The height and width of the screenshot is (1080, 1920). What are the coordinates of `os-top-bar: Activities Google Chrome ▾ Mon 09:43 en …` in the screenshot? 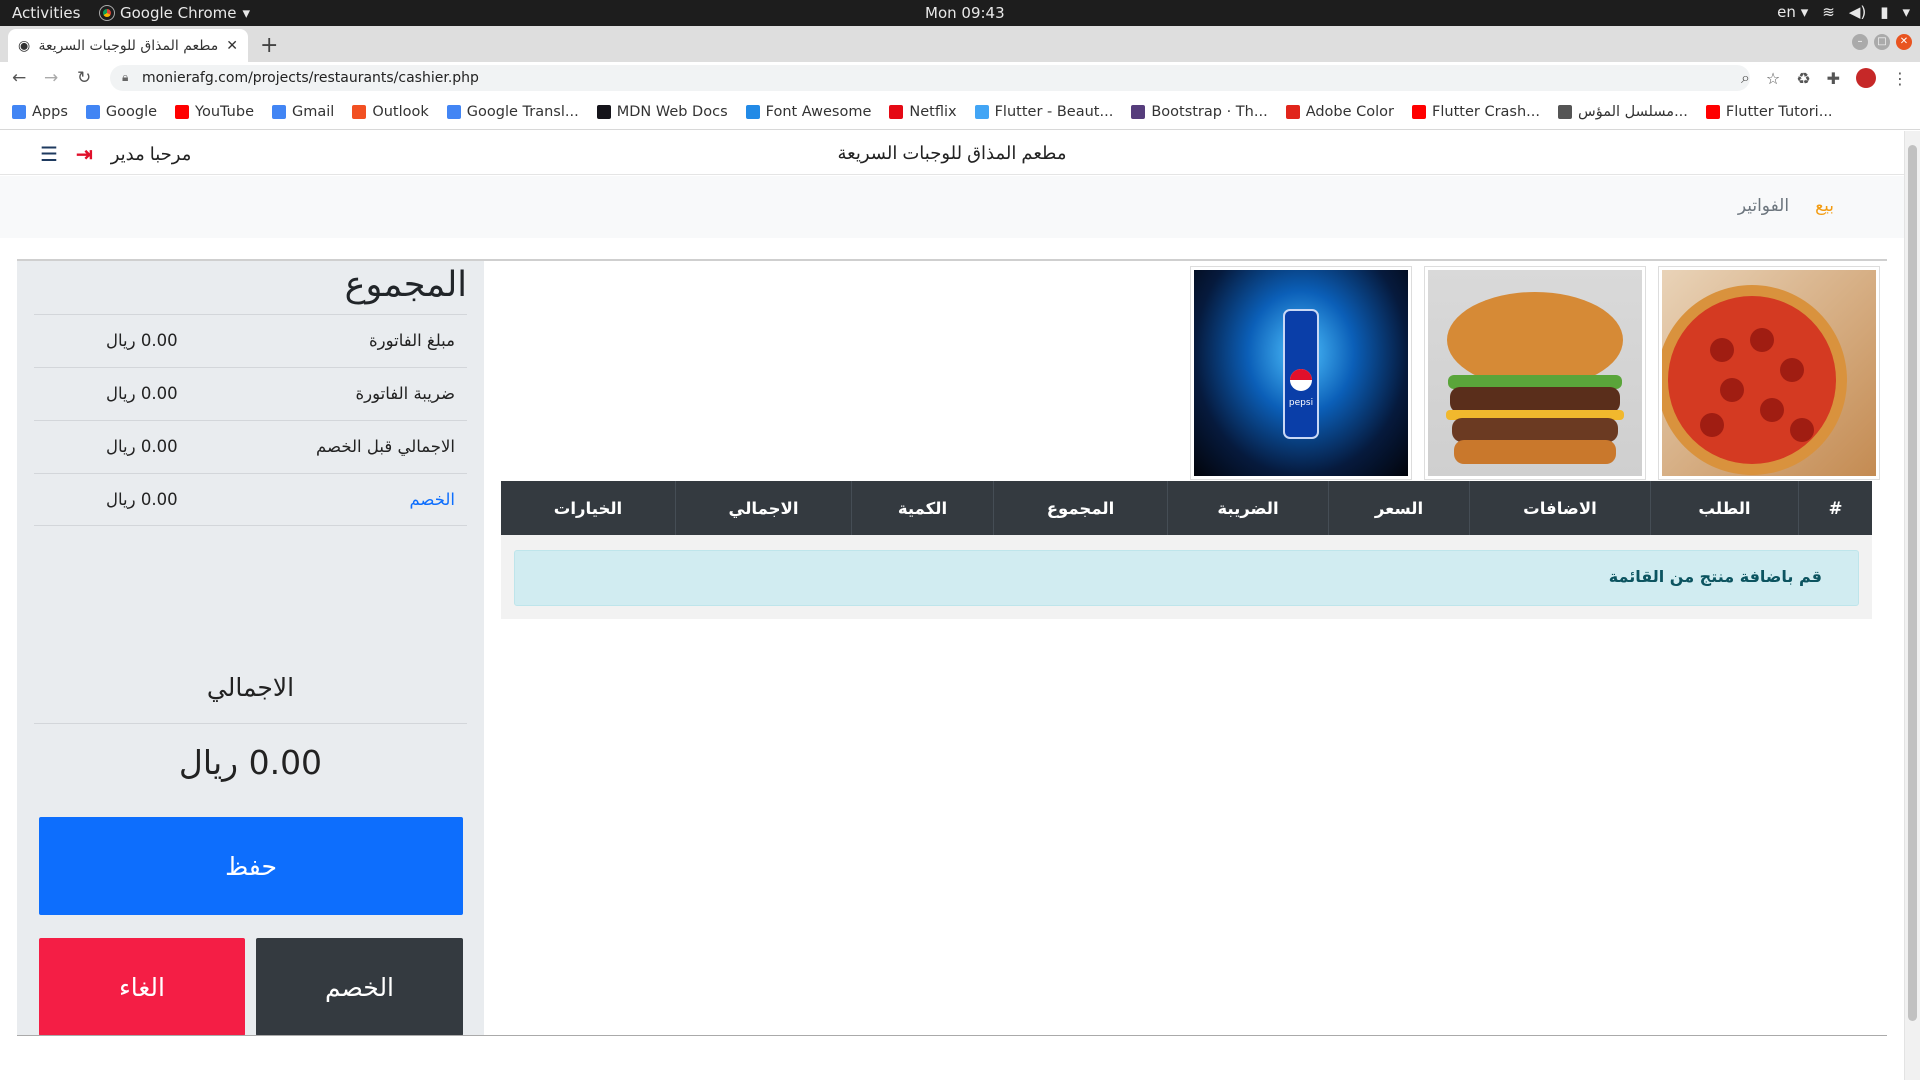 It's located at (960, 13).